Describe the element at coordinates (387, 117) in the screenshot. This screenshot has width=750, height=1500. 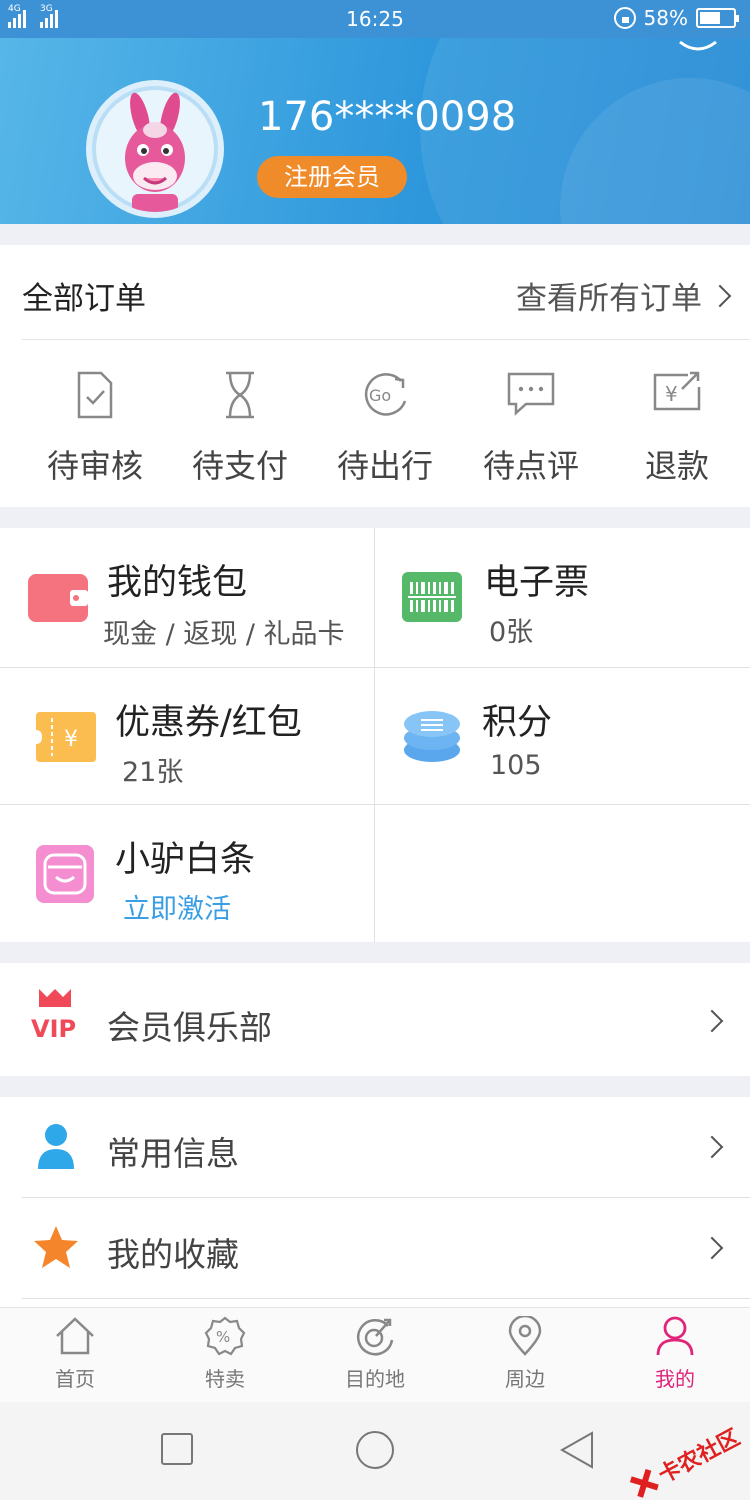
I see `phone-number: 176****0098` at that location.